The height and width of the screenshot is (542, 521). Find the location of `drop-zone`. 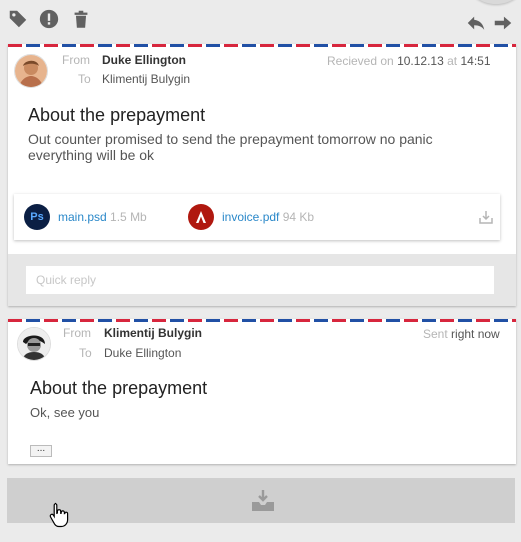

drop-zone is located at coordinates (261, 500).